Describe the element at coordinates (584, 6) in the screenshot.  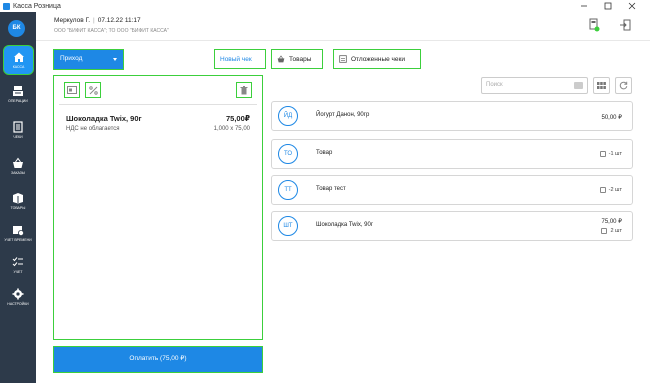
I see `minimize-button` at that location.